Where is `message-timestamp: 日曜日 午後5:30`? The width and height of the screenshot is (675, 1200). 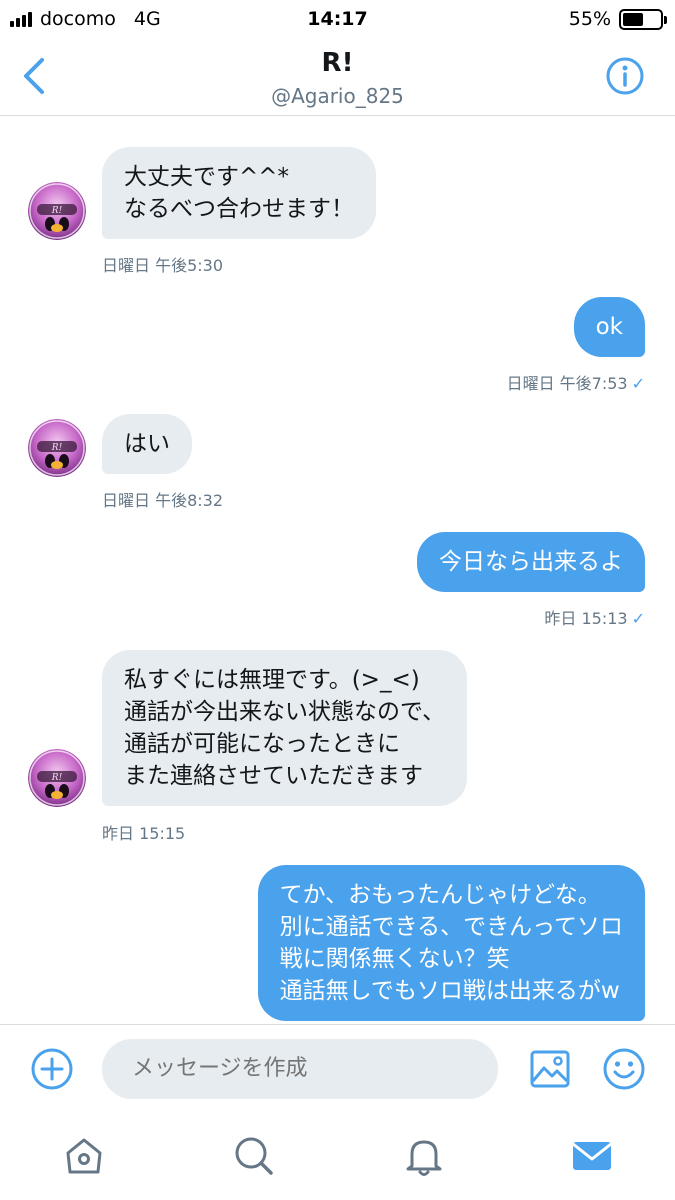 message-timestamp: 日曜日 午後5:30 is located at coordinates (162, 264).